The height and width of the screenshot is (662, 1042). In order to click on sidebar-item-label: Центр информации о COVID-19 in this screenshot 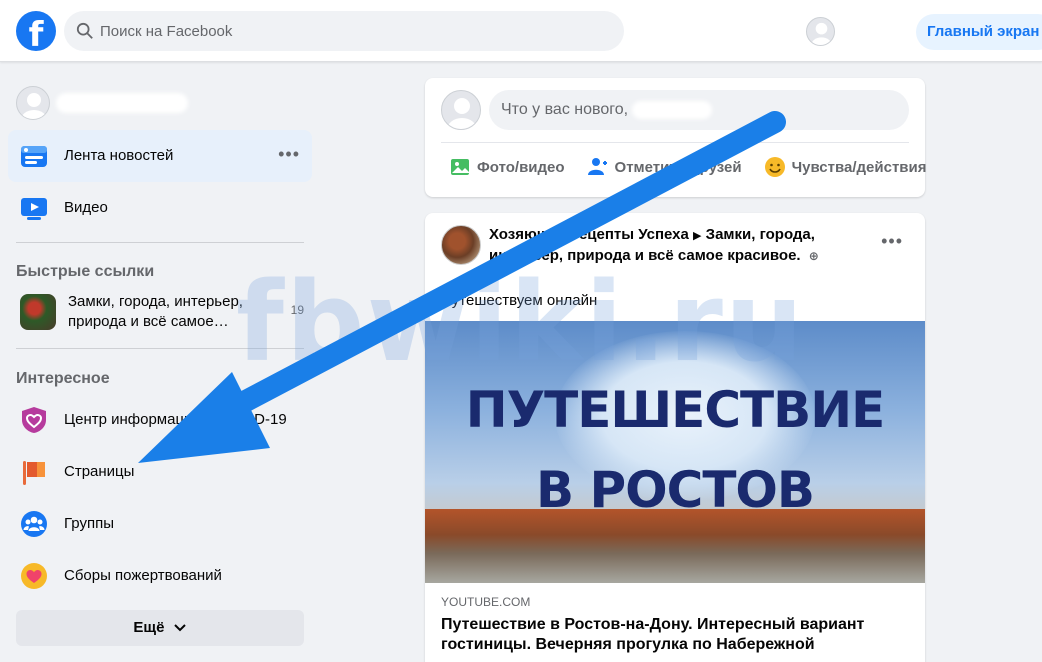, I will do `click(175, 419)`.